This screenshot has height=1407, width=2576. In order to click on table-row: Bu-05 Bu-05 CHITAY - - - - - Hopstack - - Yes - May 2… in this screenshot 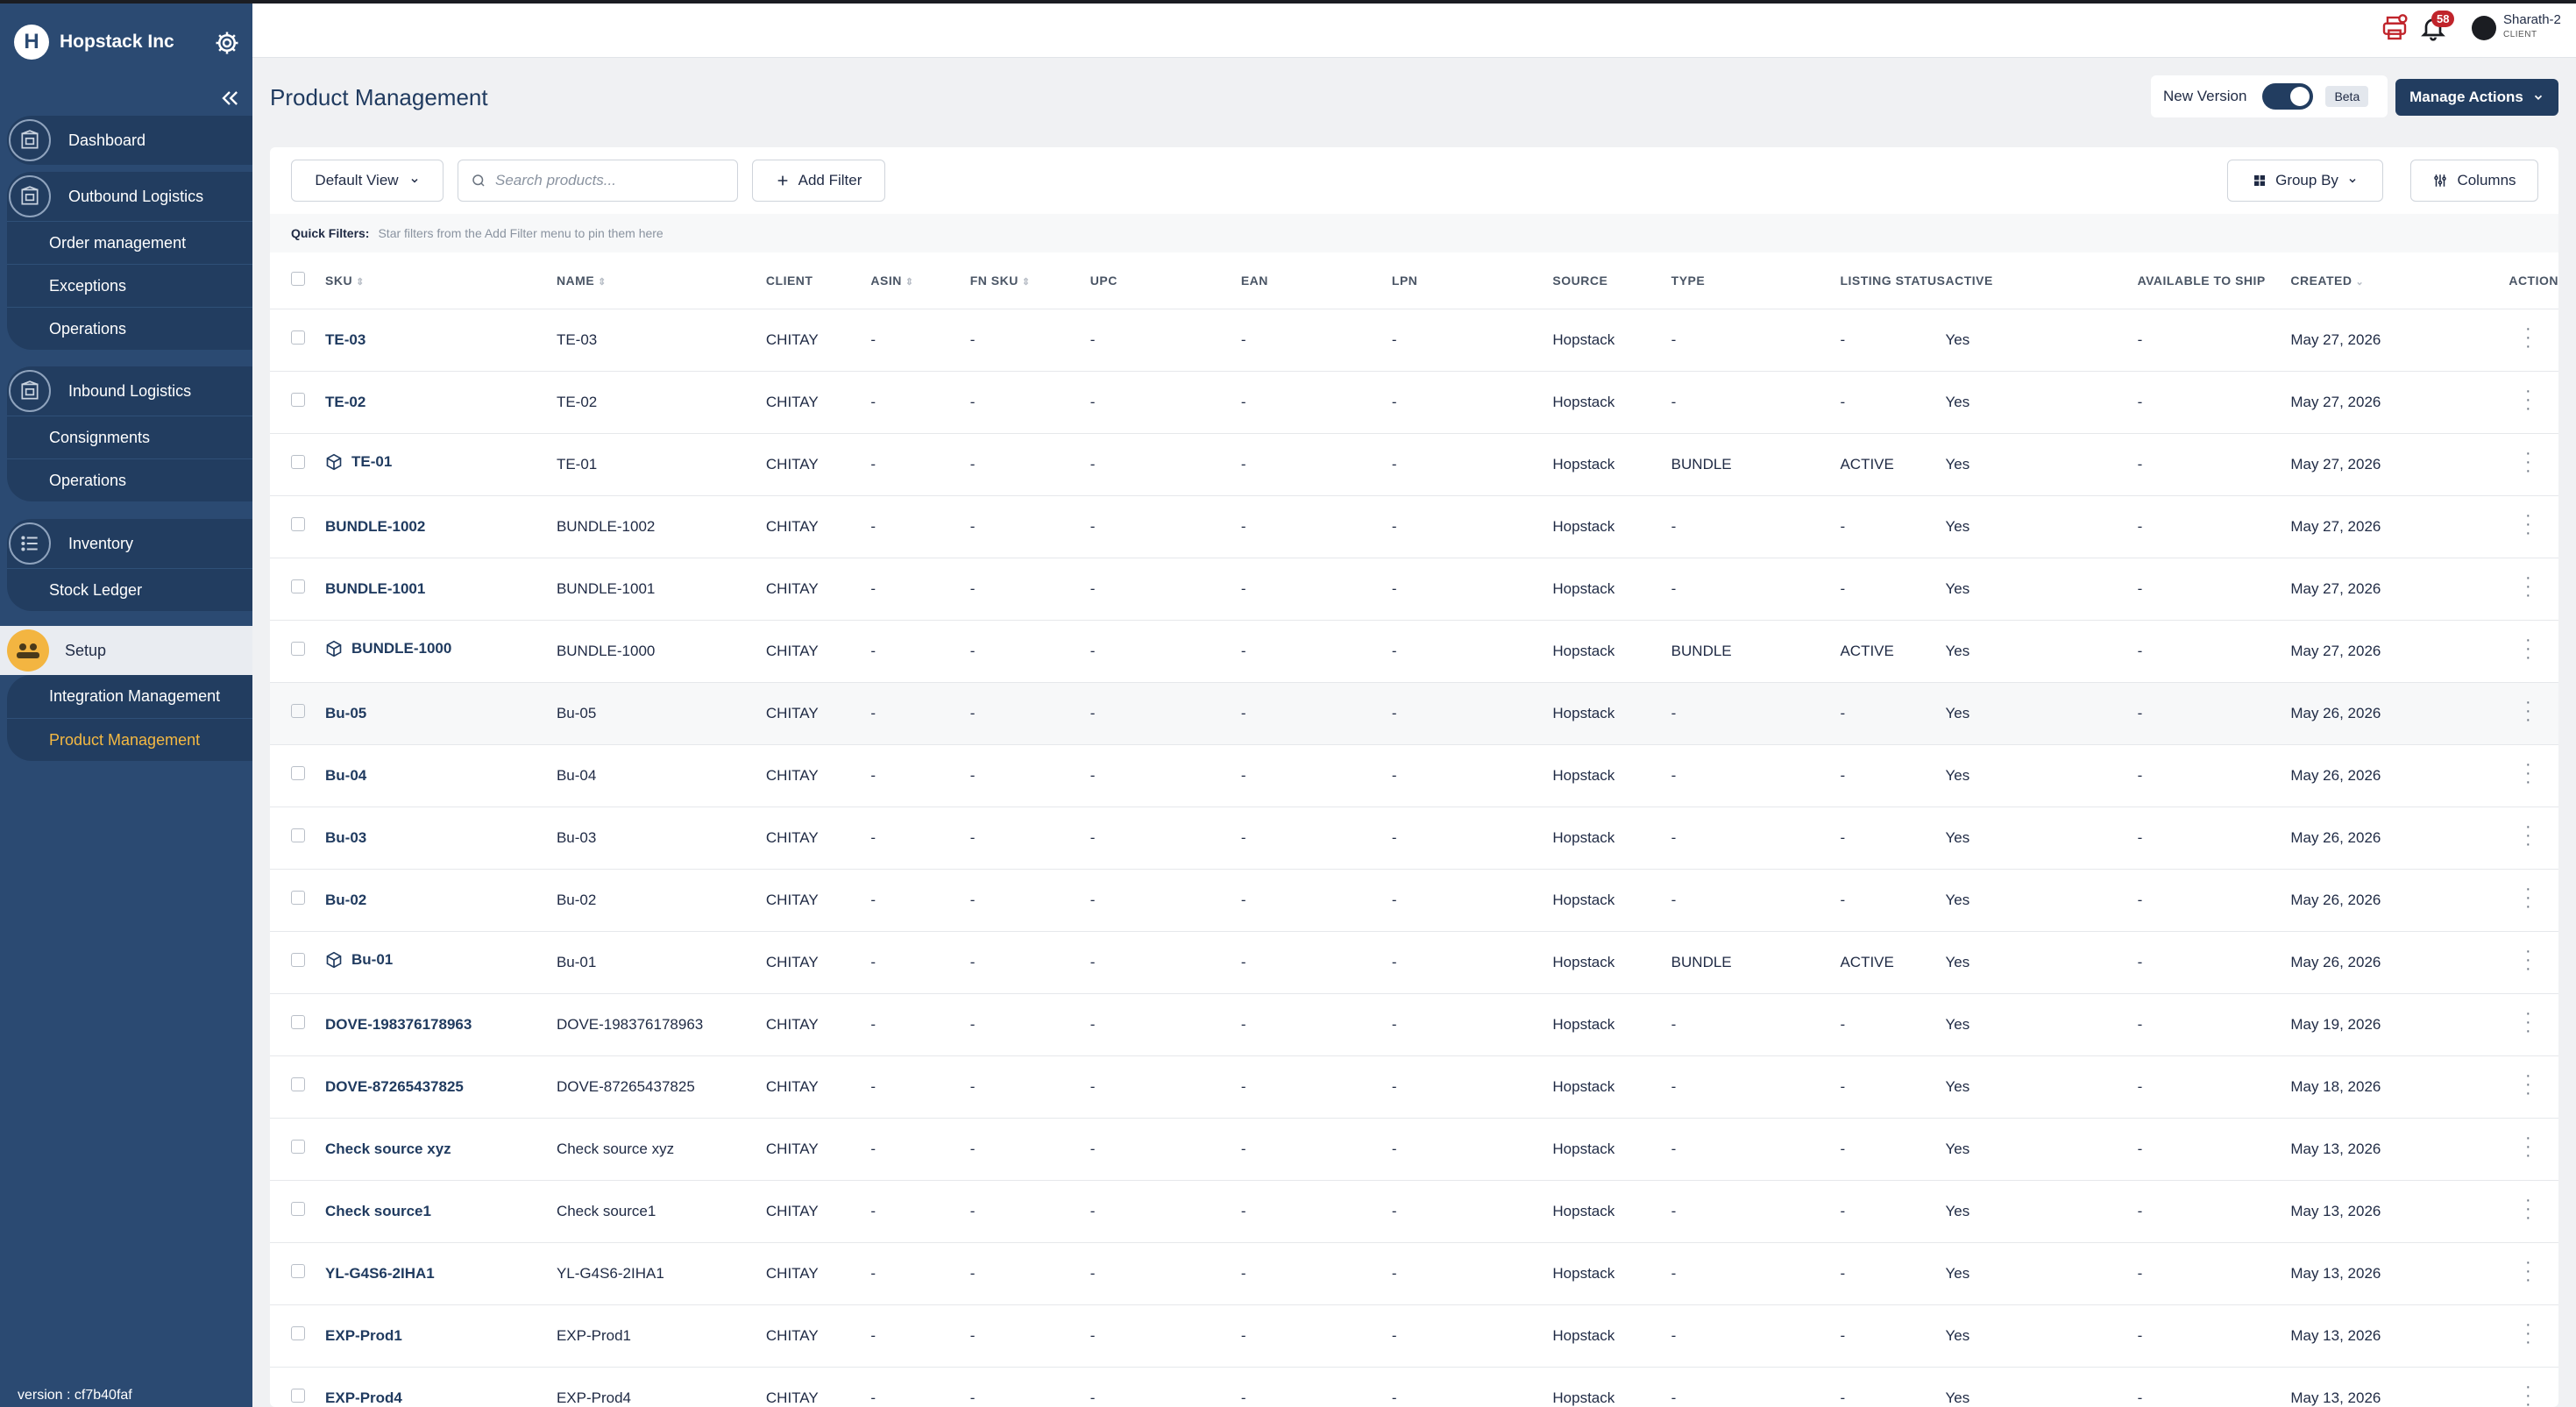, I will do `click(1414, 713)`.